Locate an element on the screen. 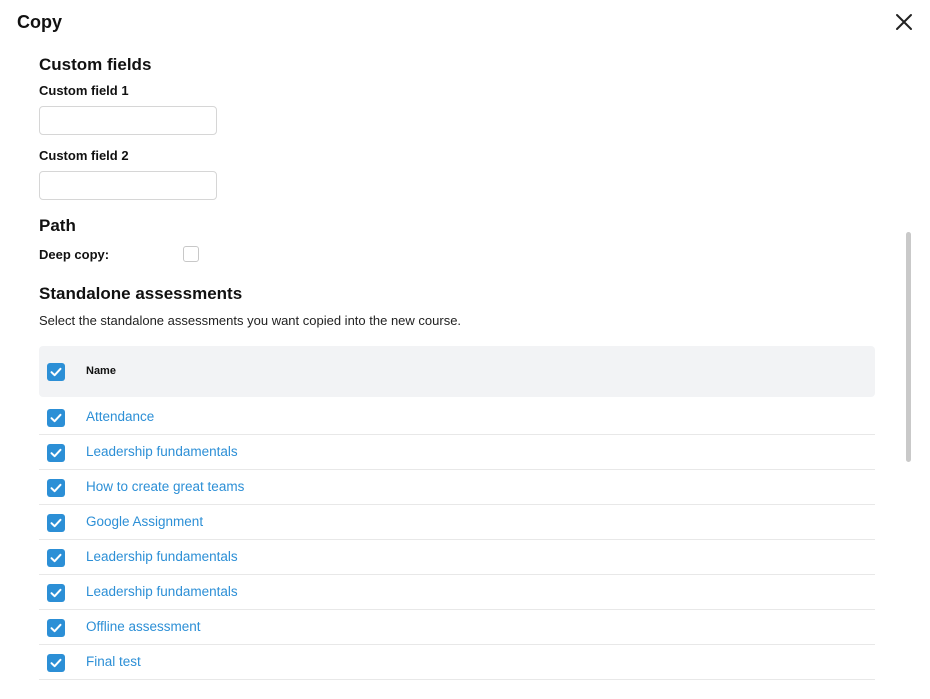  deep-copy-checkbox is located at coordinates (191, 254).